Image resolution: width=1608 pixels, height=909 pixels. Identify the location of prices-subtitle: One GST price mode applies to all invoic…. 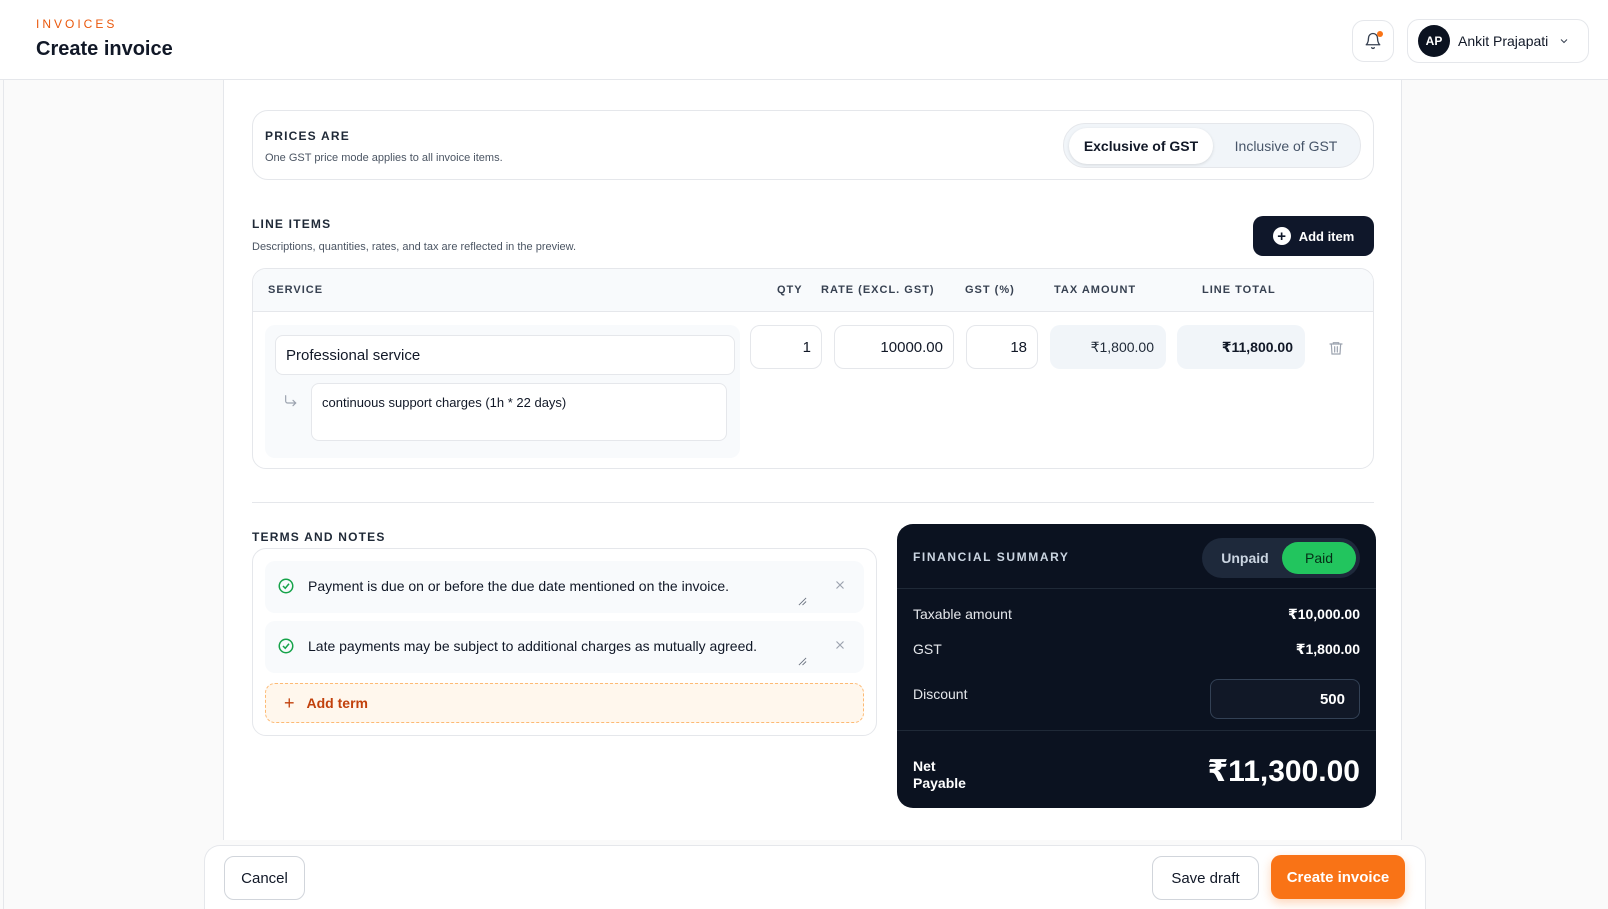
(384, 158).